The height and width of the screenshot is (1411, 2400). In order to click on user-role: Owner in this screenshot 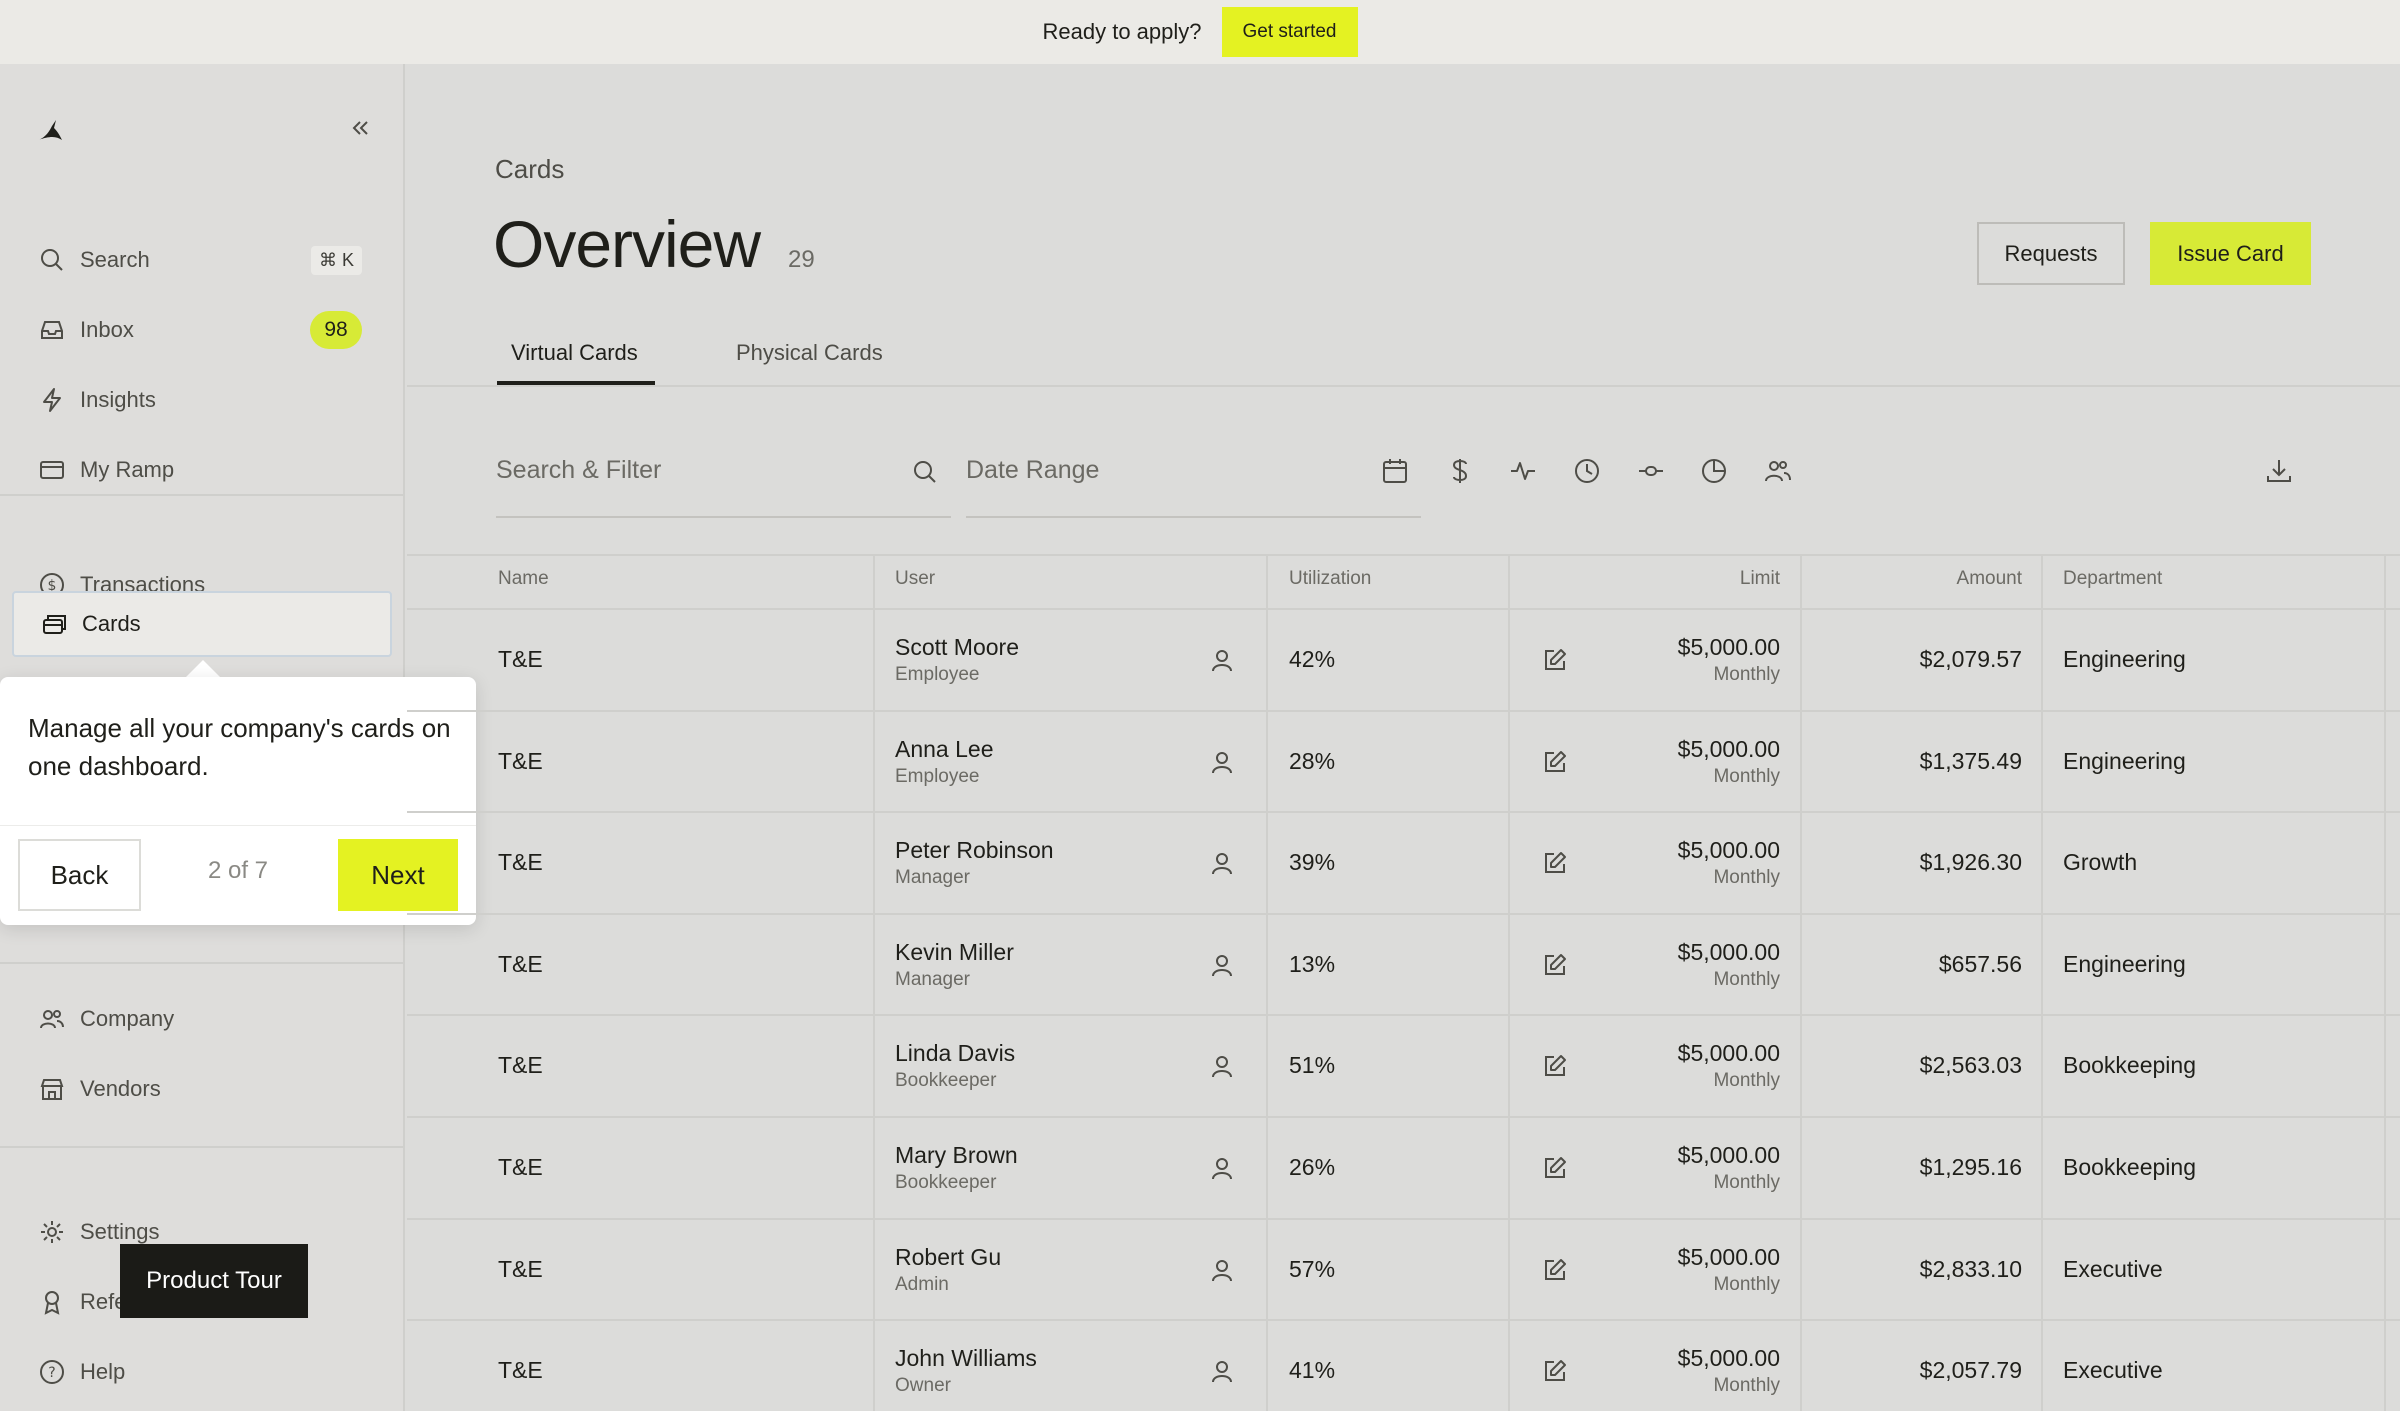, I will do `click(923, 1385)`.